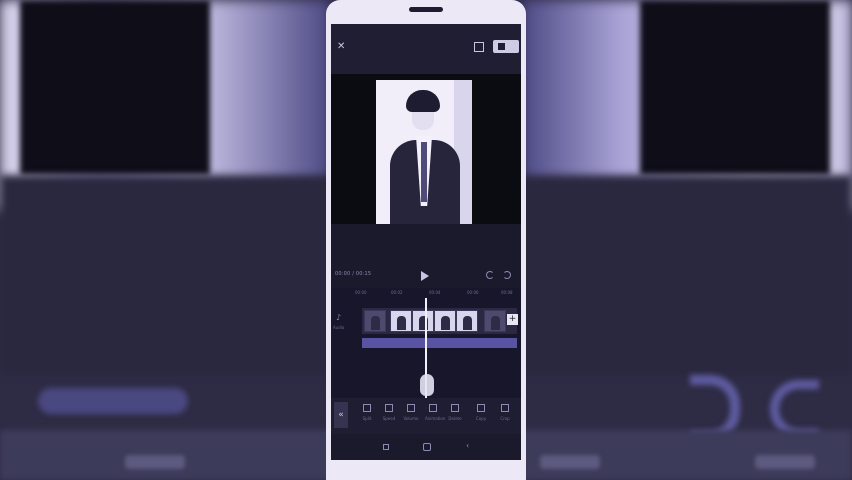  What do you see at coordinates (427, 385) in the screenshot?
I see `touch-indicator` at bounding box center [427, 385].